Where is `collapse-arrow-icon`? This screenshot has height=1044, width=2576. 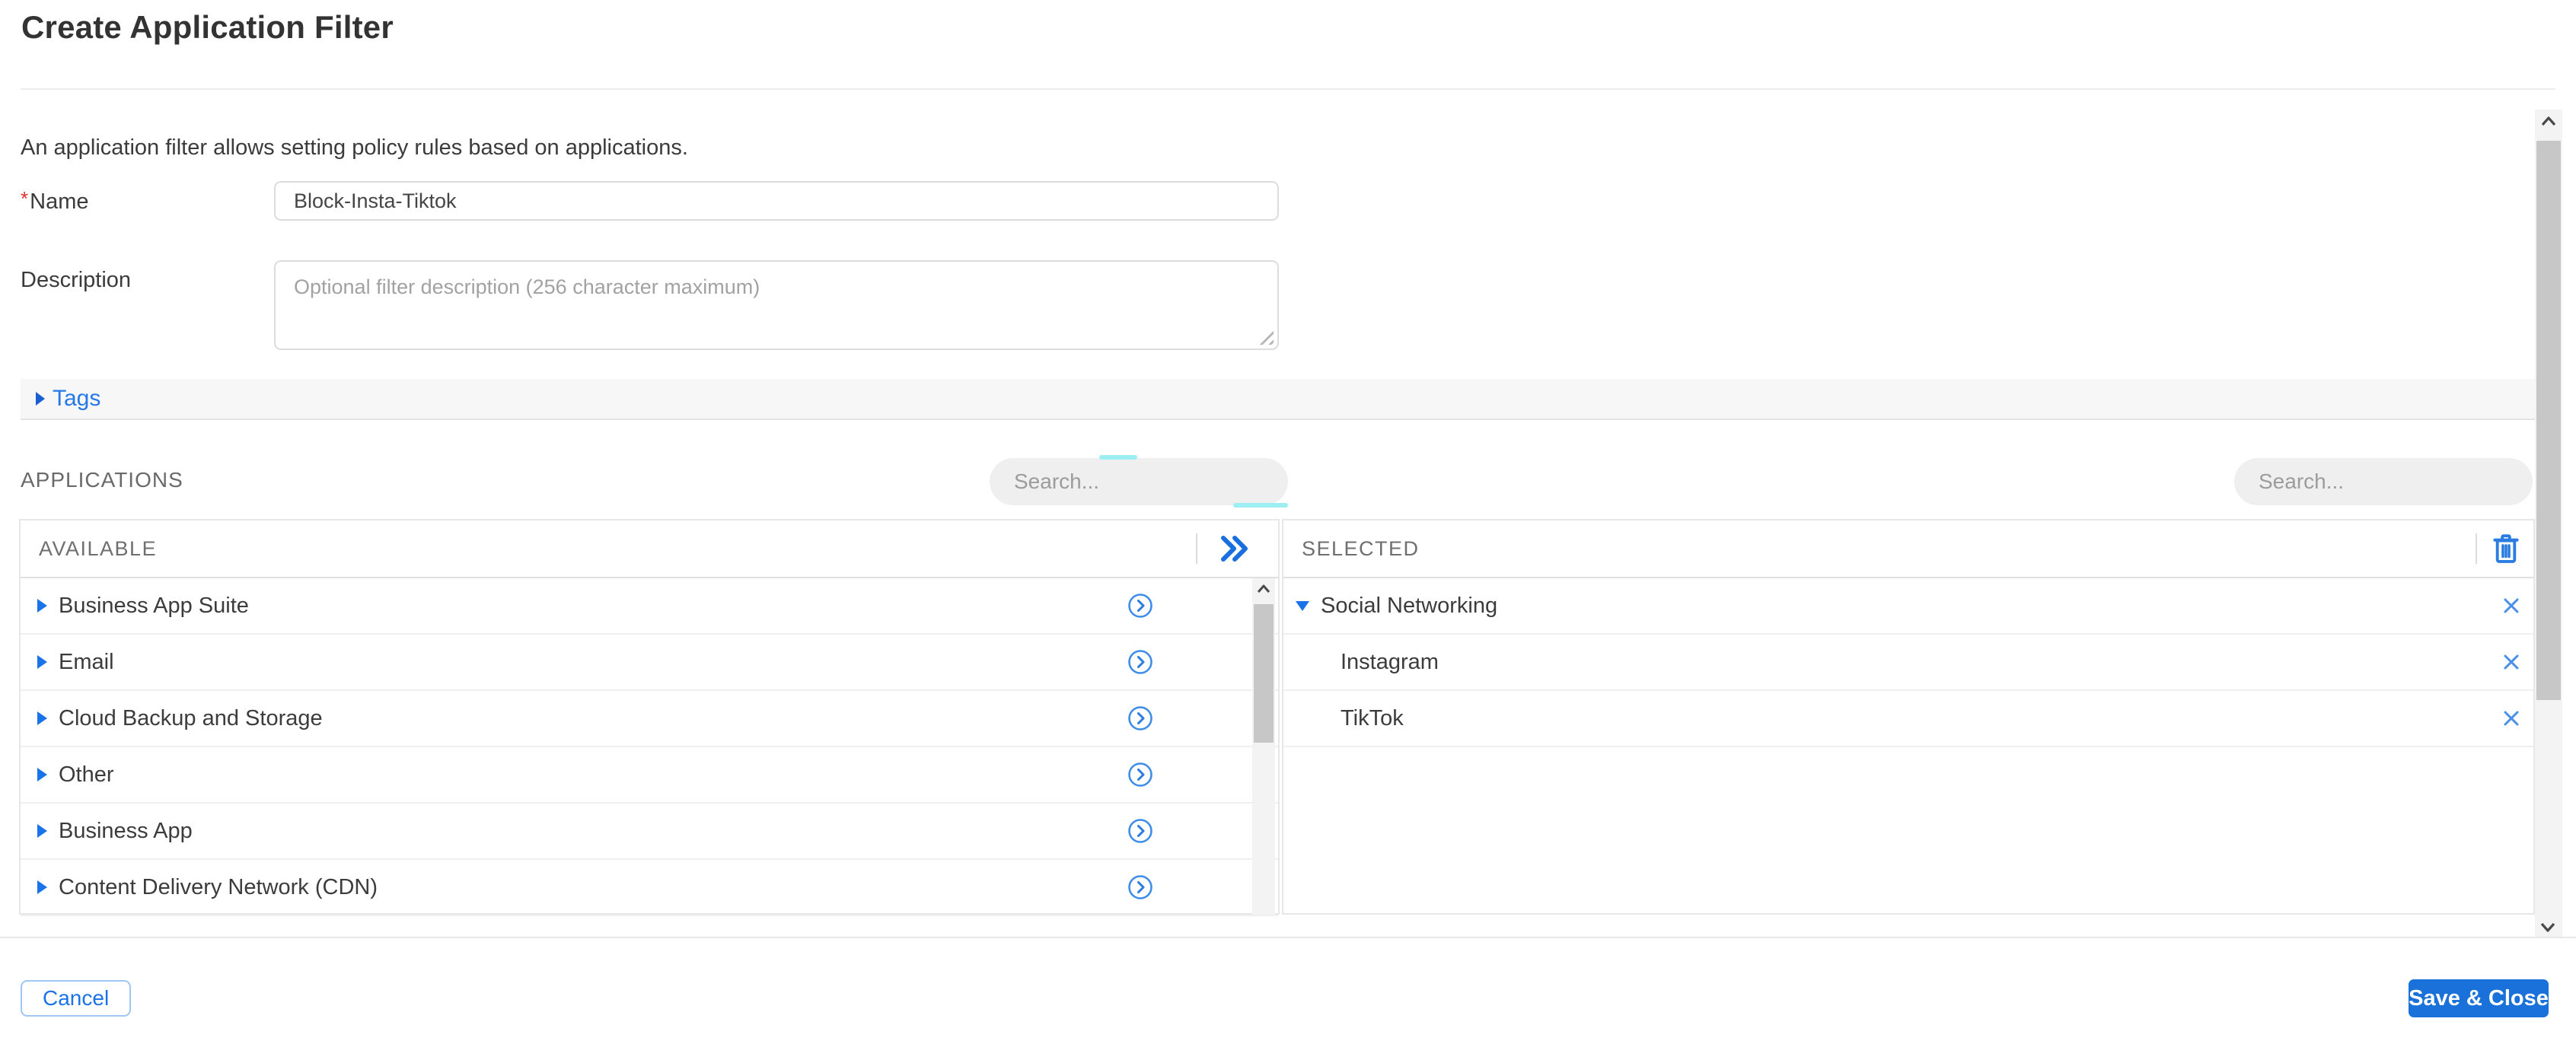
collapse-arrow-icon is located at coordinates (1302, 605).